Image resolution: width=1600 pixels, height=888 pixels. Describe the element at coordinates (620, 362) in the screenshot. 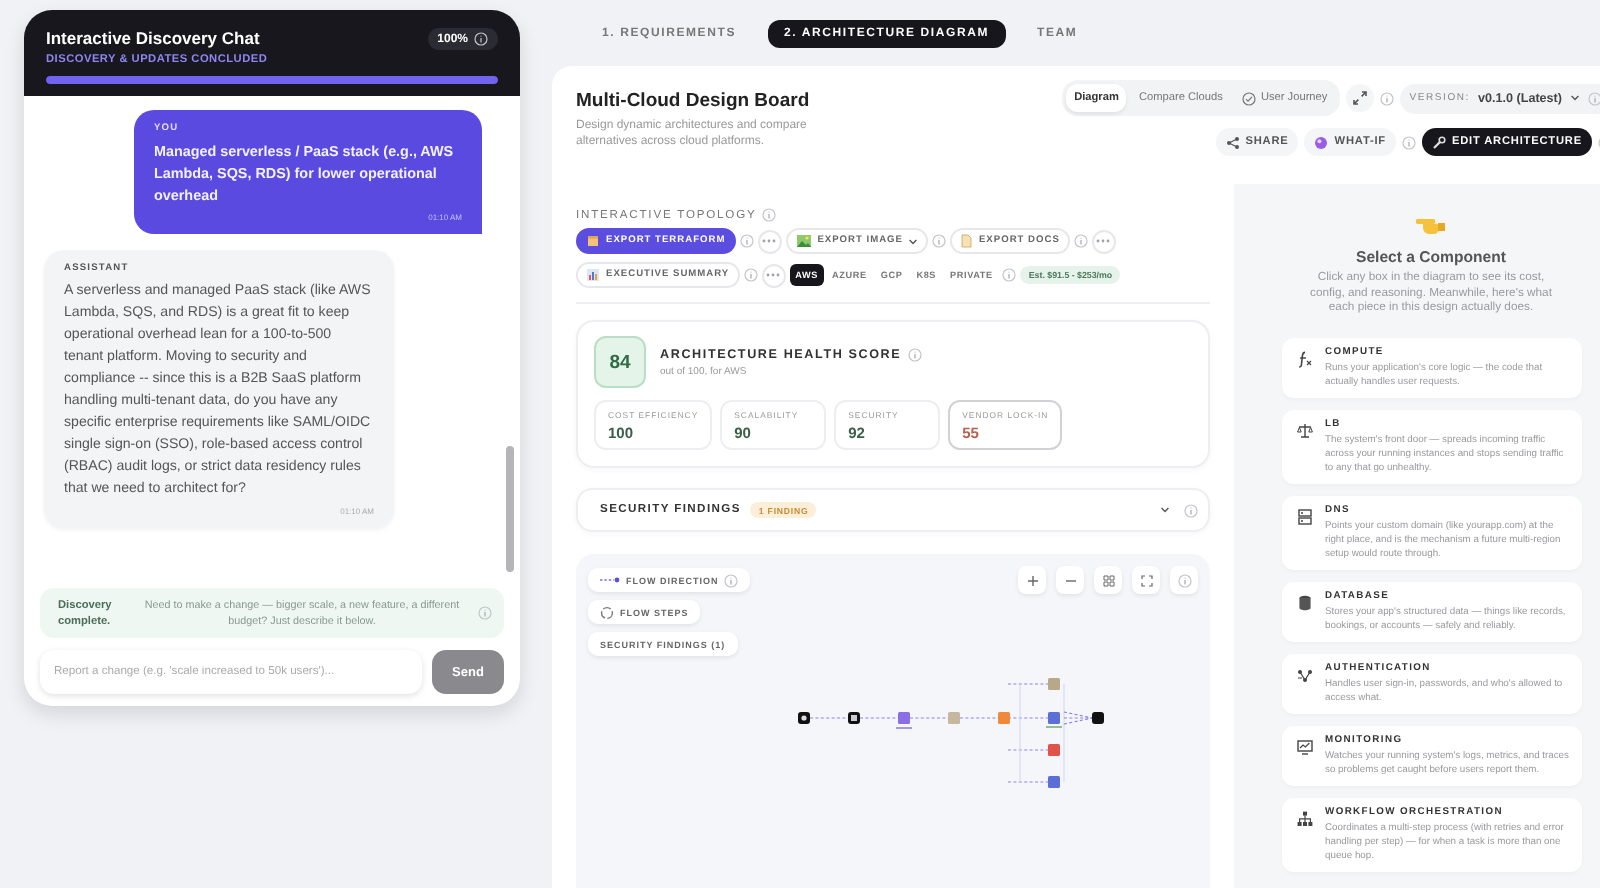

I see `health-score: 84` at that location.